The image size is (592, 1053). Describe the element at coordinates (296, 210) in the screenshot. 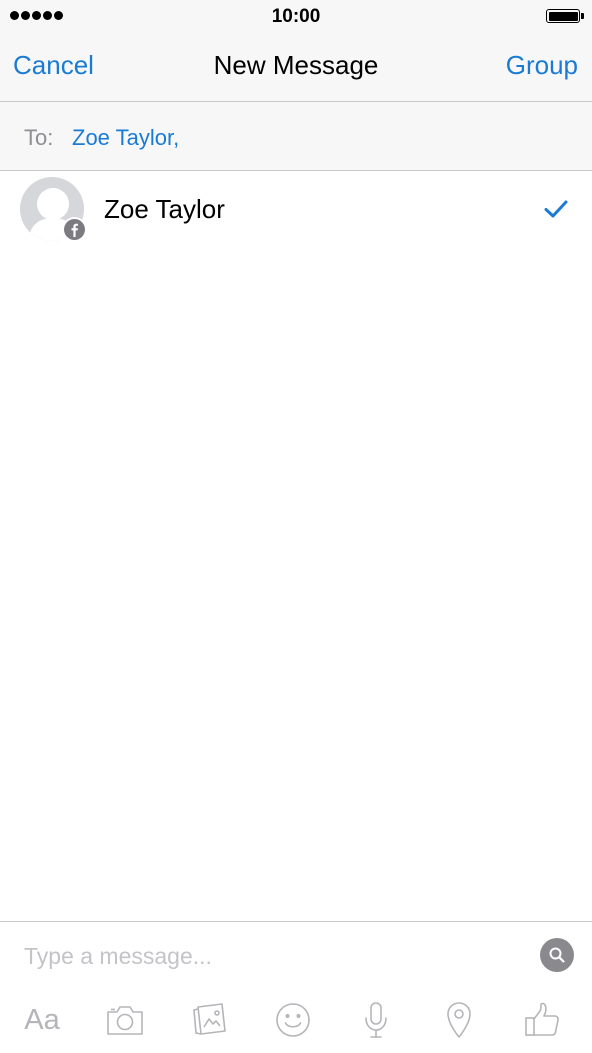

I see `contact-row: Zoe Taylor` at that location.